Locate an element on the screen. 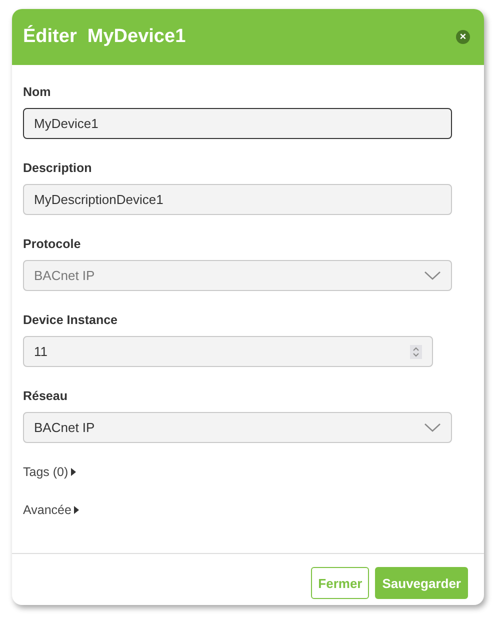  spinner-icon is located at coordinates (416, 351).